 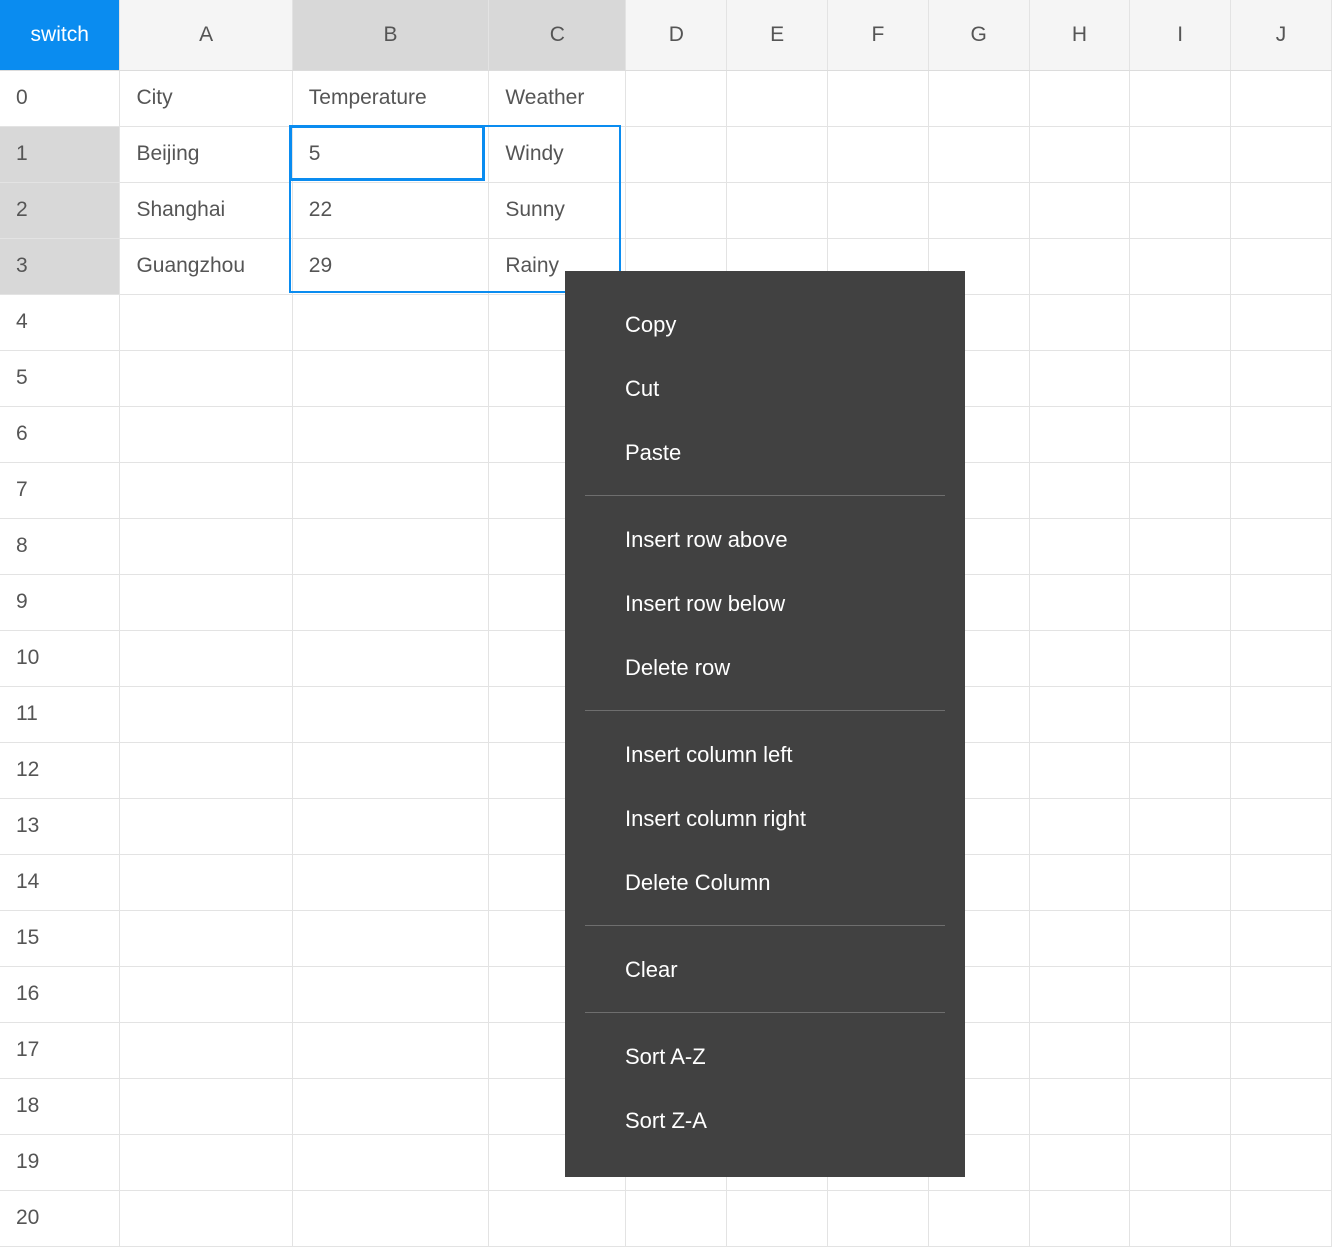 What do you see at coordinates (1281, 714) in the screenshot?
I see `cell-J11` at bounding box center [1281, 714].